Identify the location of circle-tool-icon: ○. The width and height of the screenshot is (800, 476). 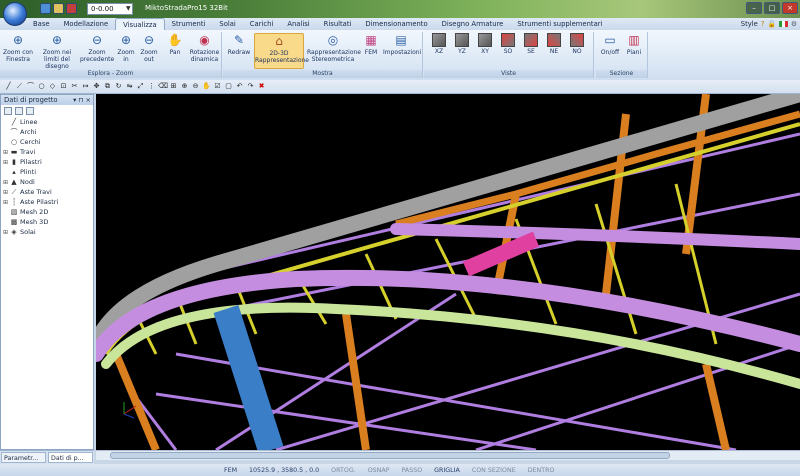
(41, 86).